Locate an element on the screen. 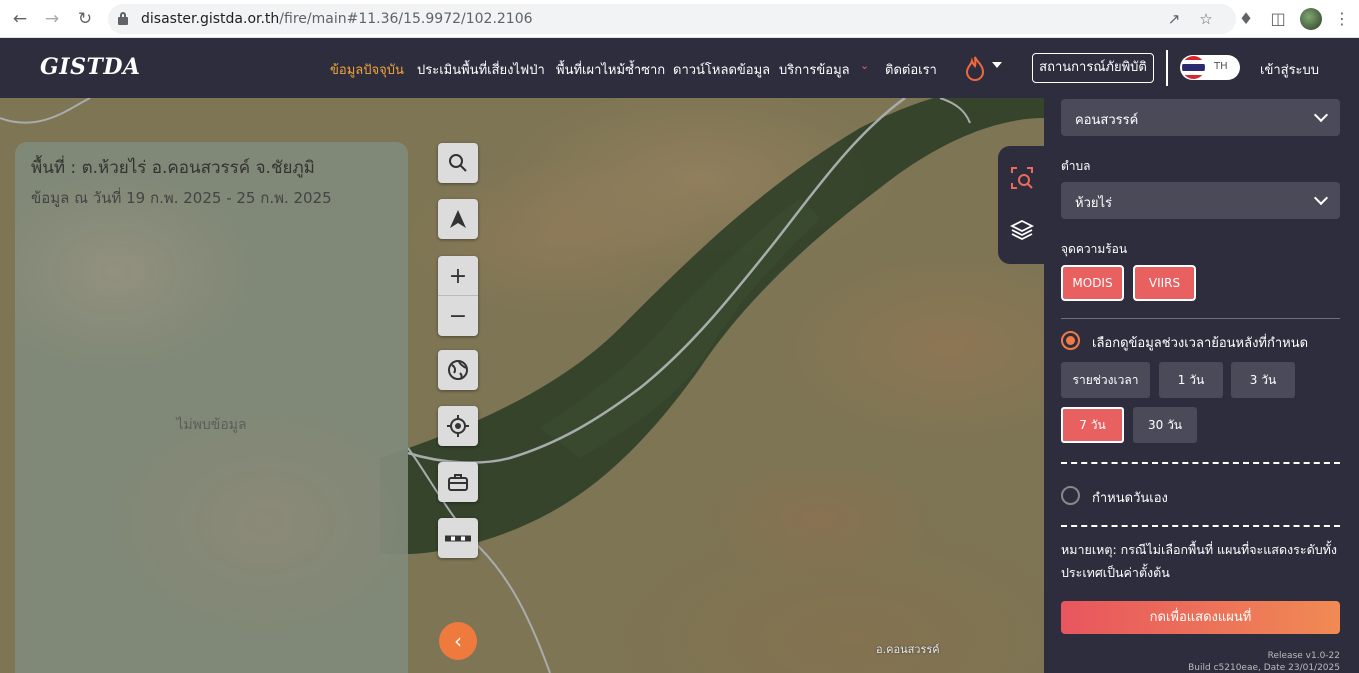 This screenshot has width=1359, height=673. range-1-day-button: 1 วัน is located at coordinates (1191, 380).